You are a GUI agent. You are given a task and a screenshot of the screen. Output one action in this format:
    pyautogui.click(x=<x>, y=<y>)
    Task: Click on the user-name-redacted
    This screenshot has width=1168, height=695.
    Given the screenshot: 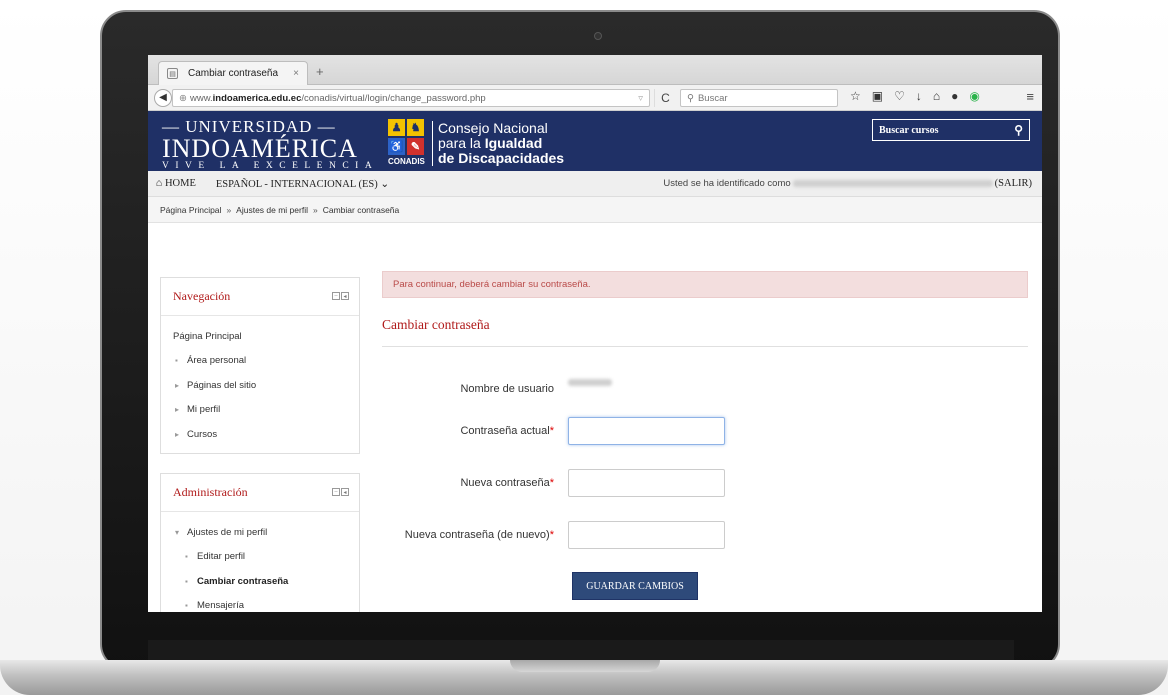 What is the action you would take?
    pyautogui.click(x=892, y=183)
    